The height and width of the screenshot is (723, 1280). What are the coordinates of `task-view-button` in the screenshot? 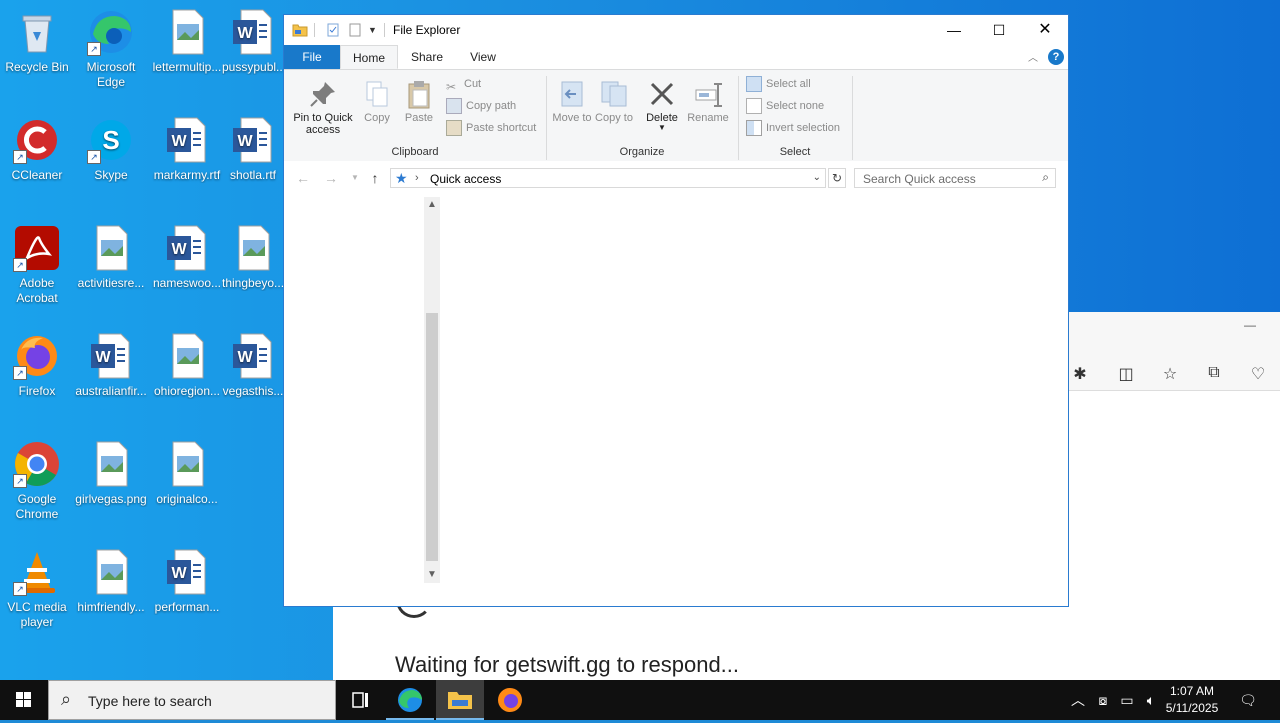 It's located at (360, 700).